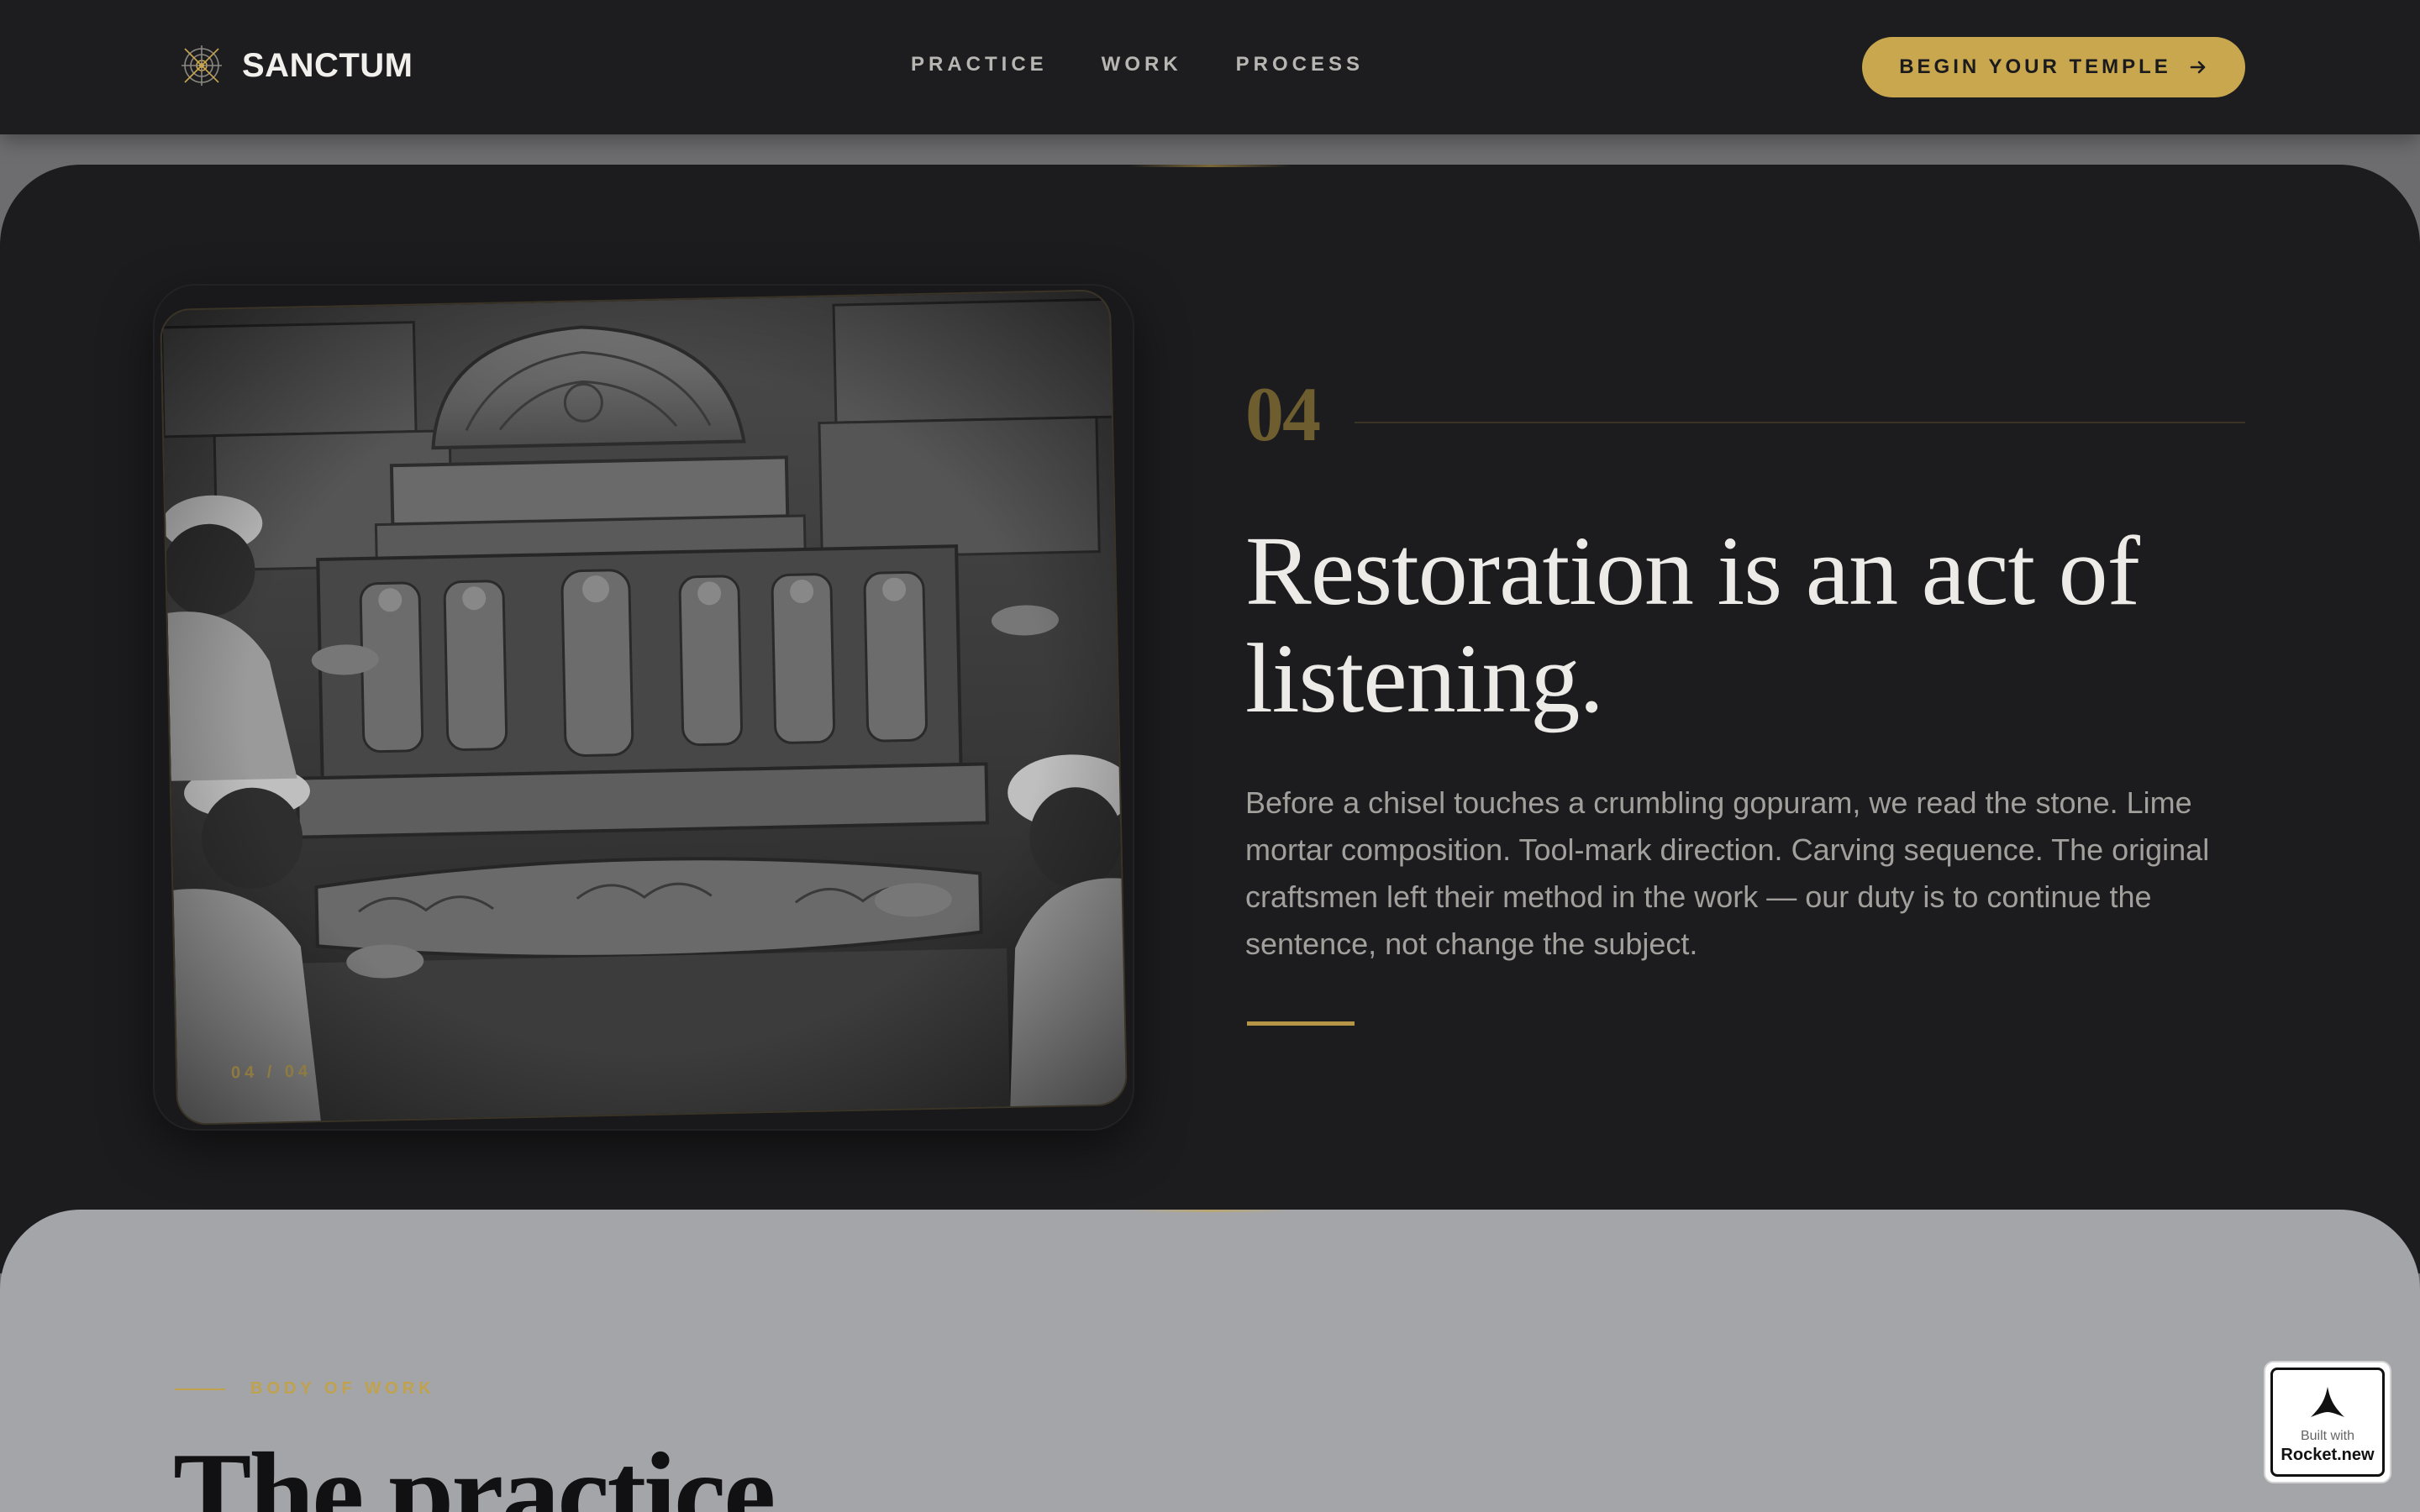  I want to click on step-divider, so click(1800, 422).